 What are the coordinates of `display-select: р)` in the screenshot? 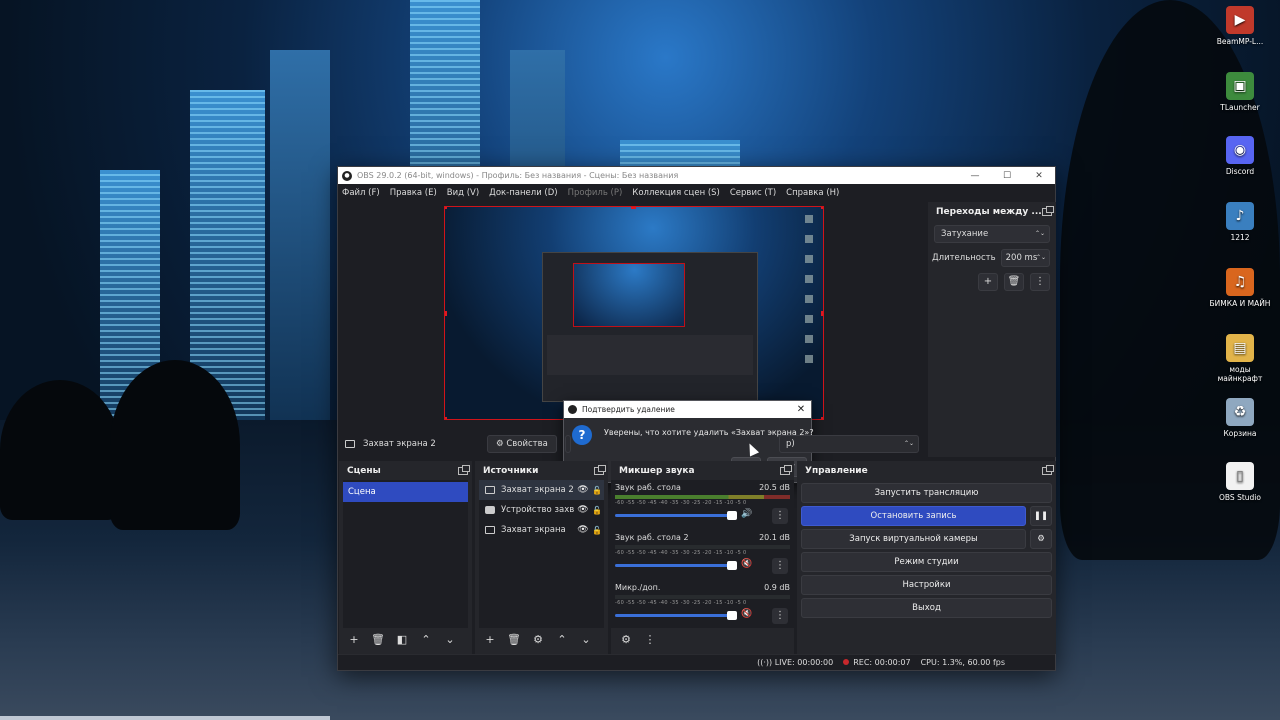 It's located at (849, 444).